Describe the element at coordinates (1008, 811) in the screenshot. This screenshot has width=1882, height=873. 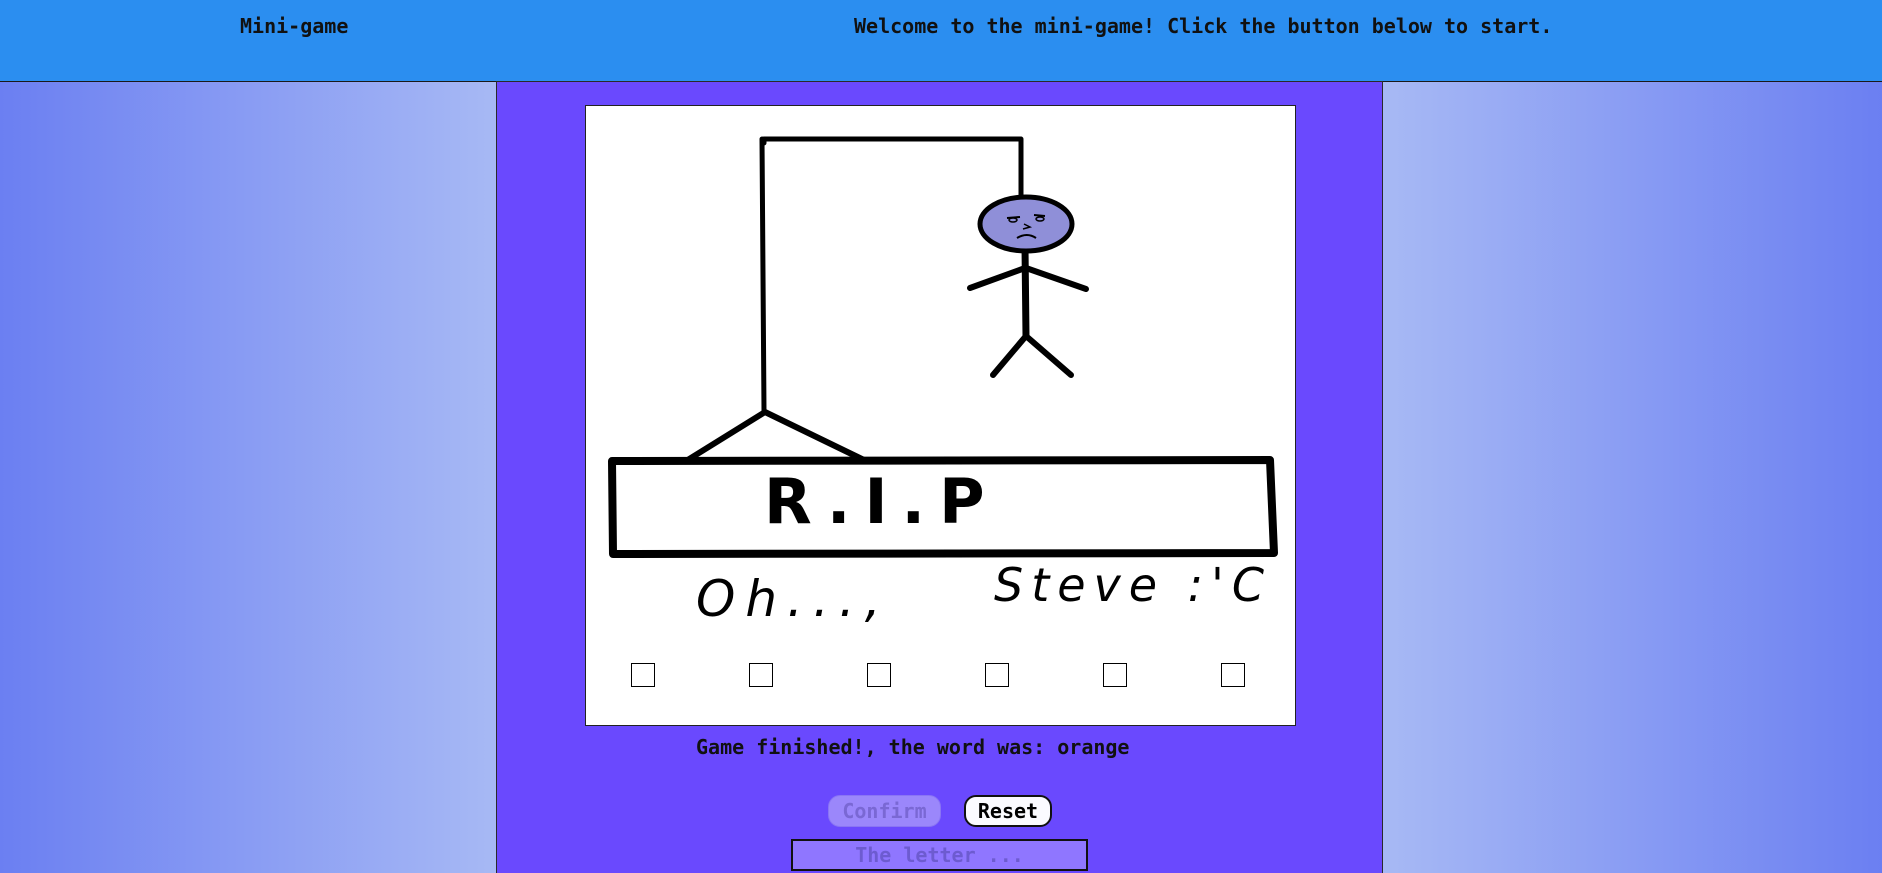
I see `reset-button: Reset` at that location.